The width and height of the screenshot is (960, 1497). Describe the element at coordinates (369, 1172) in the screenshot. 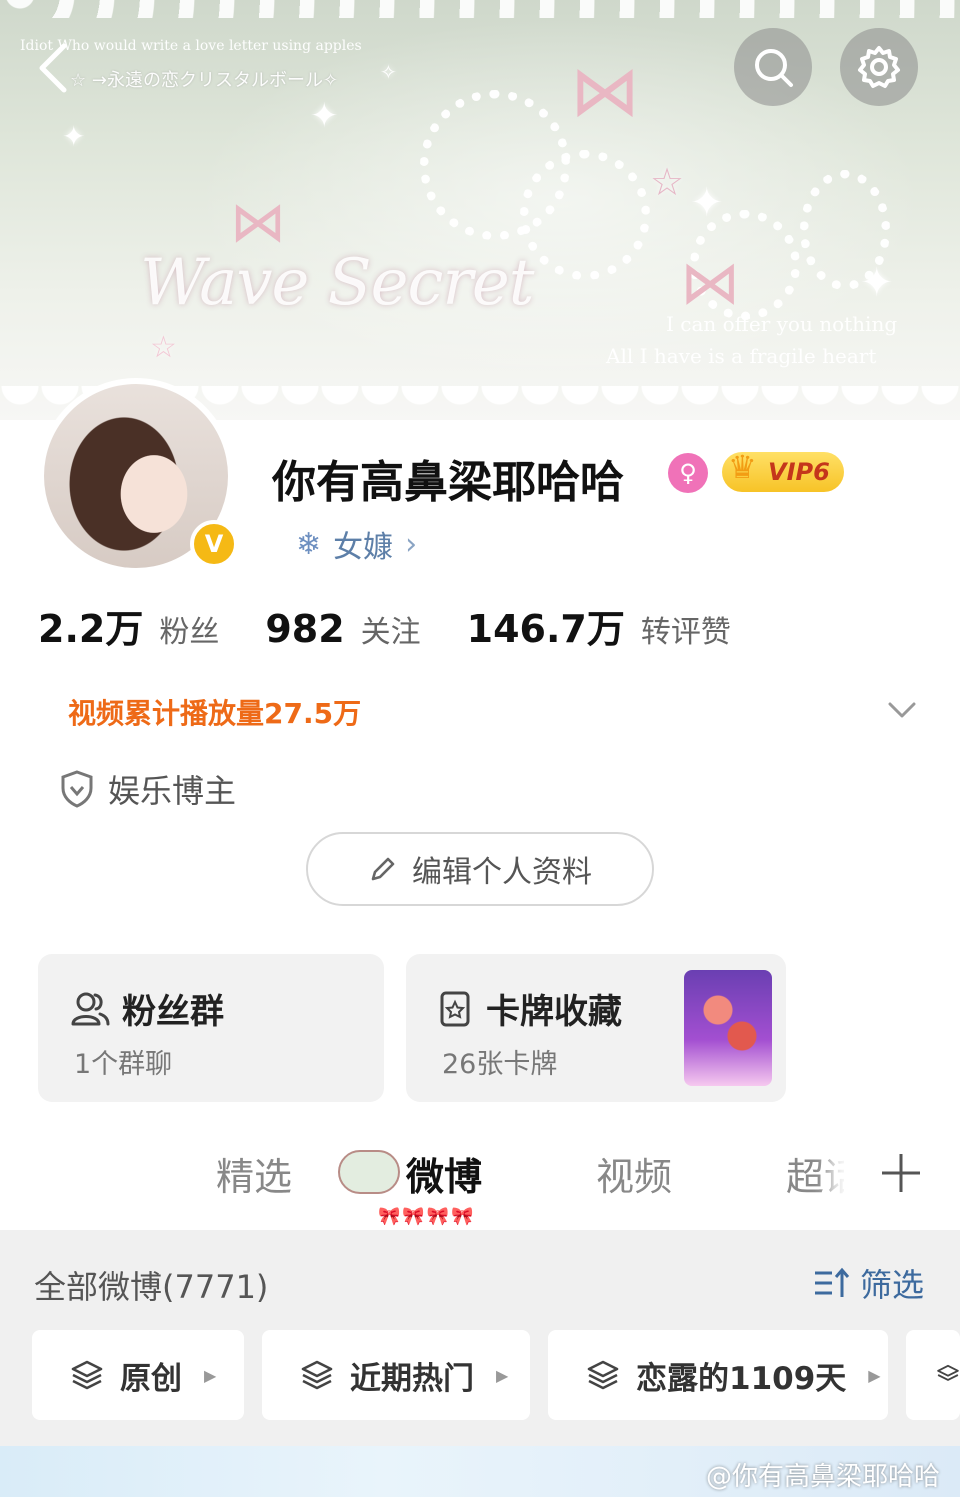

I see `bow-decoration` at that location.